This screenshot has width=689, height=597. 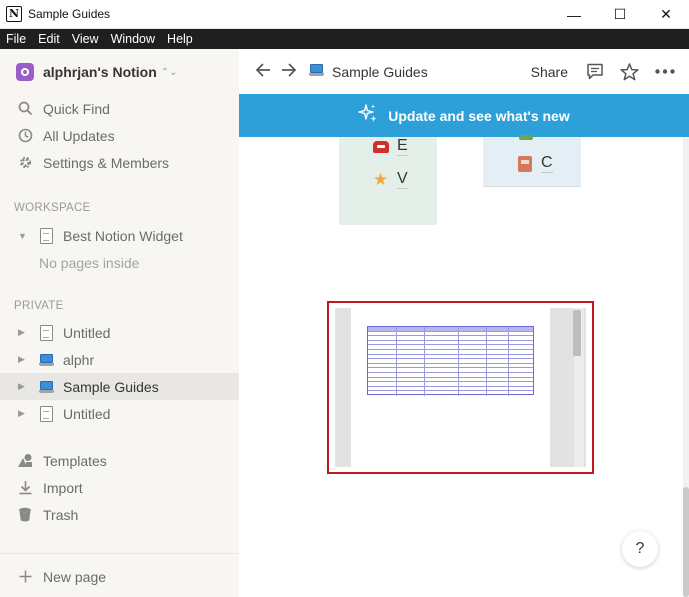 I want to click on sidebar-quick-find: Quick Find, so click(x=119, y=108).